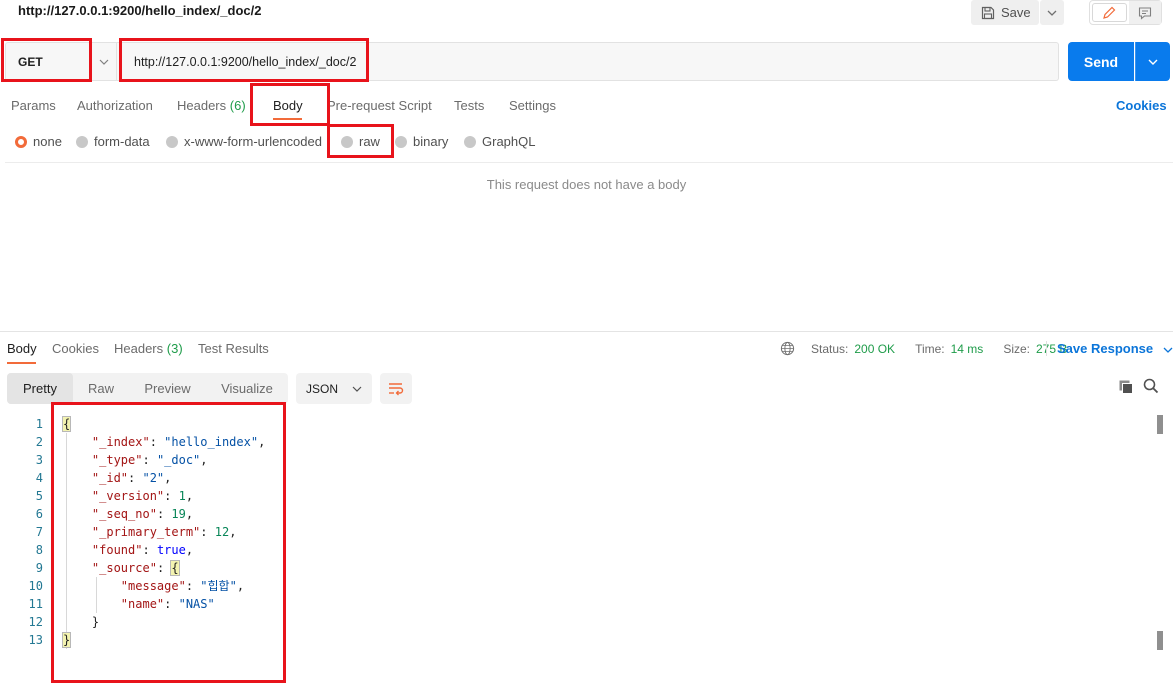 Image resolution: width=1173 pixels, height=683 pixels. Describe the element at coordinates (122, 141) in the screenshot. I see `radio-label: form-data` at that location.